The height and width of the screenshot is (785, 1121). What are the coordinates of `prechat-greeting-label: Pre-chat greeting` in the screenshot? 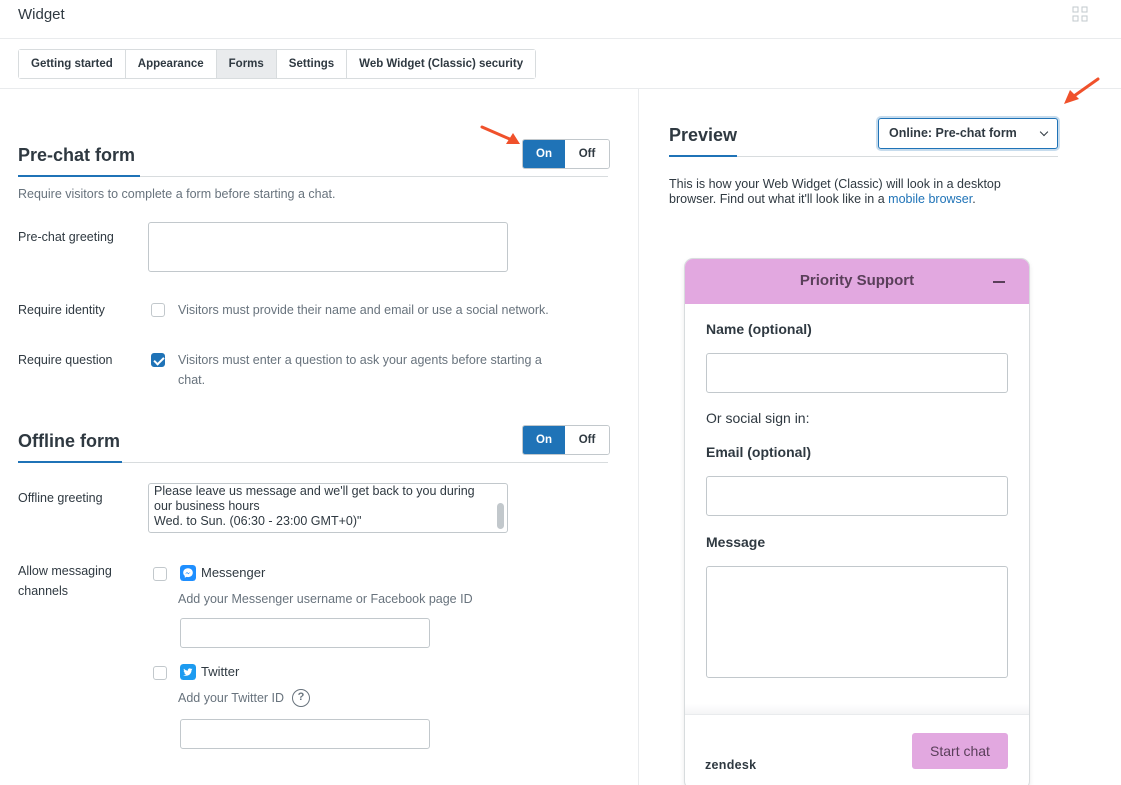 It's located at (66, 237).